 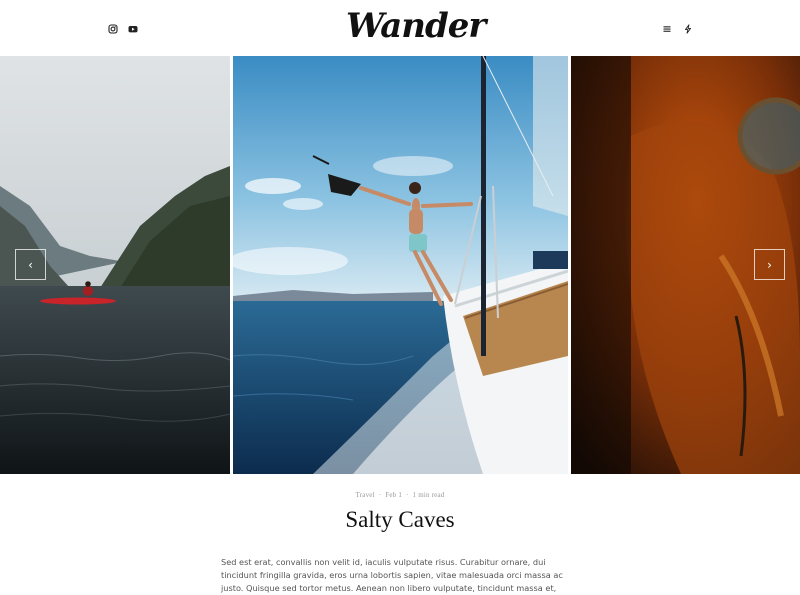 I want to click on post-category: Travel, so click(x=365, y=495).